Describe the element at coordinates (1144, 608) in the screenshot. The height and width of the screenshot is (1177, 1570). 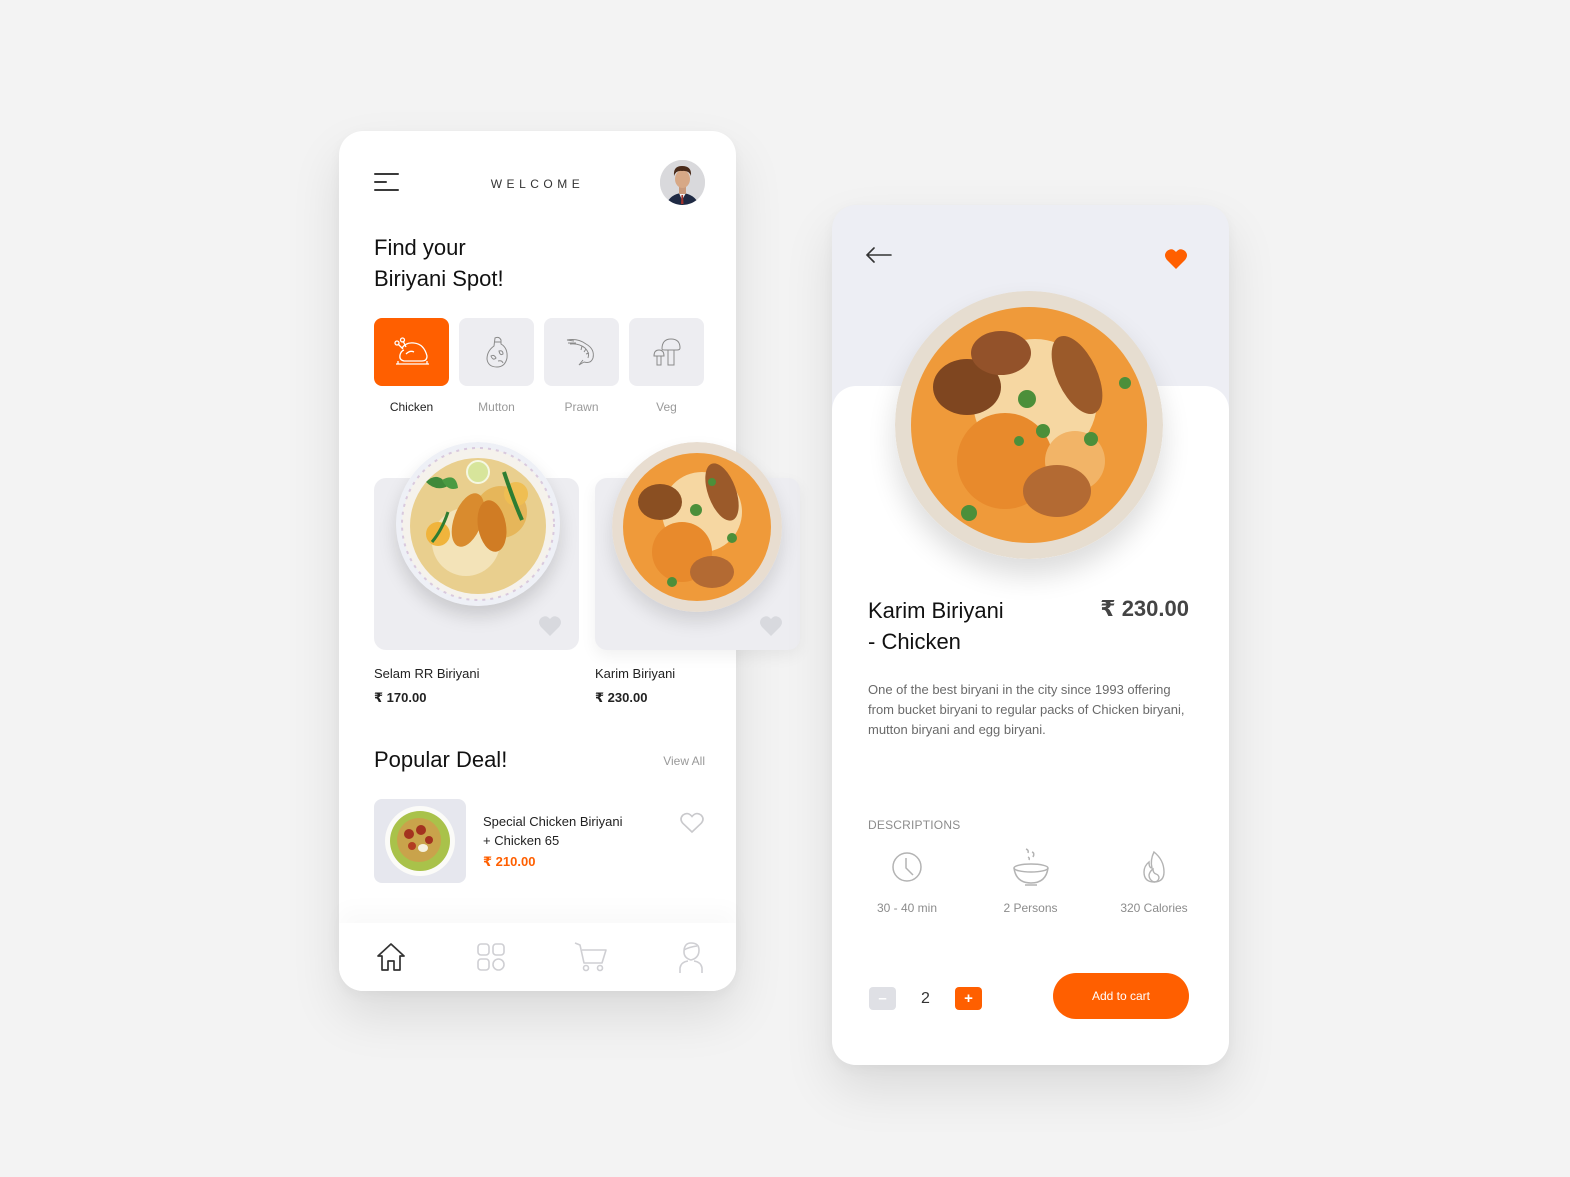
I see `dish-price: ₹ 230.00` at that location.